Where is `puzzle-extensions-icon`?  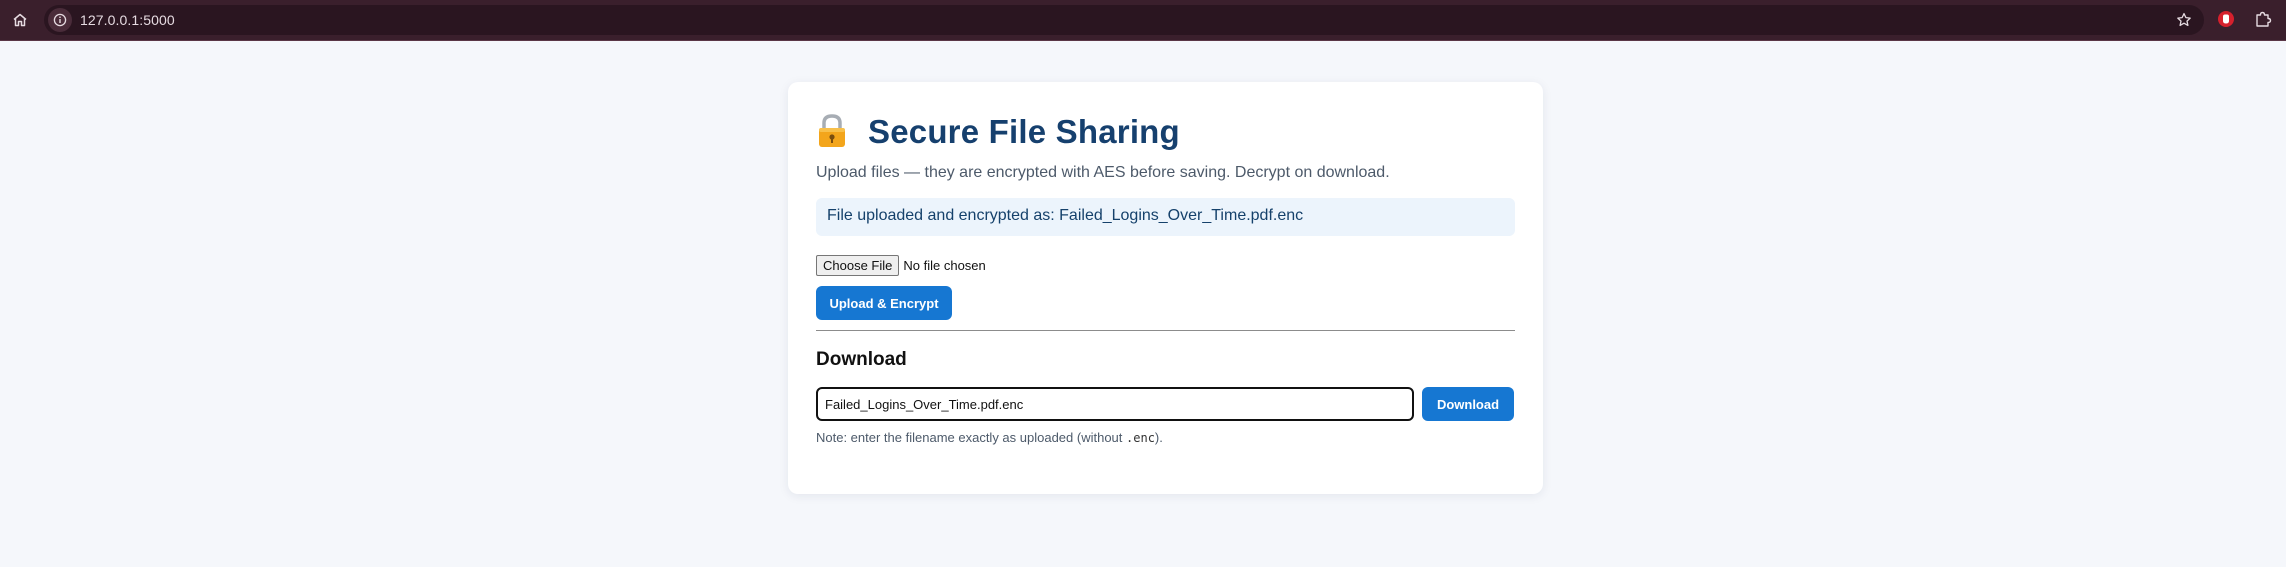
puzzle-extensions-icon is located at coordinates (2263, 19).